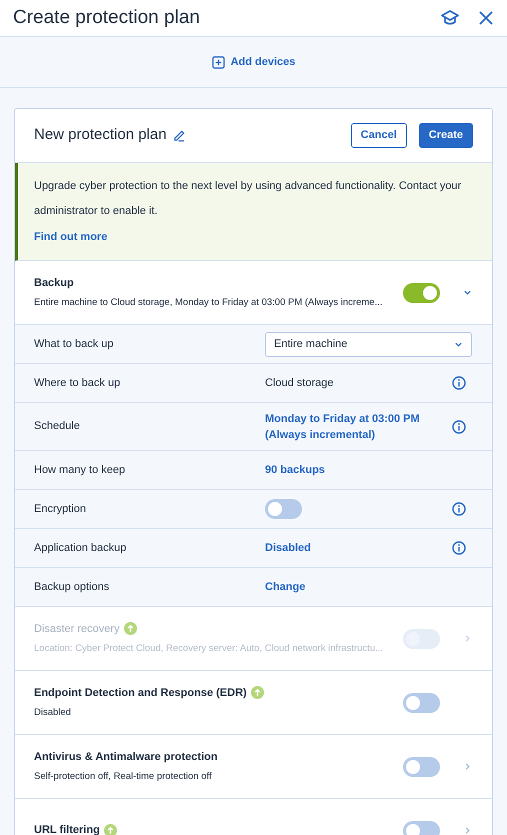  What do you see at coordinates (77, 629) in the screenshot?
I see `module-title: Disaster recovery` at bounding box center [77, 629].